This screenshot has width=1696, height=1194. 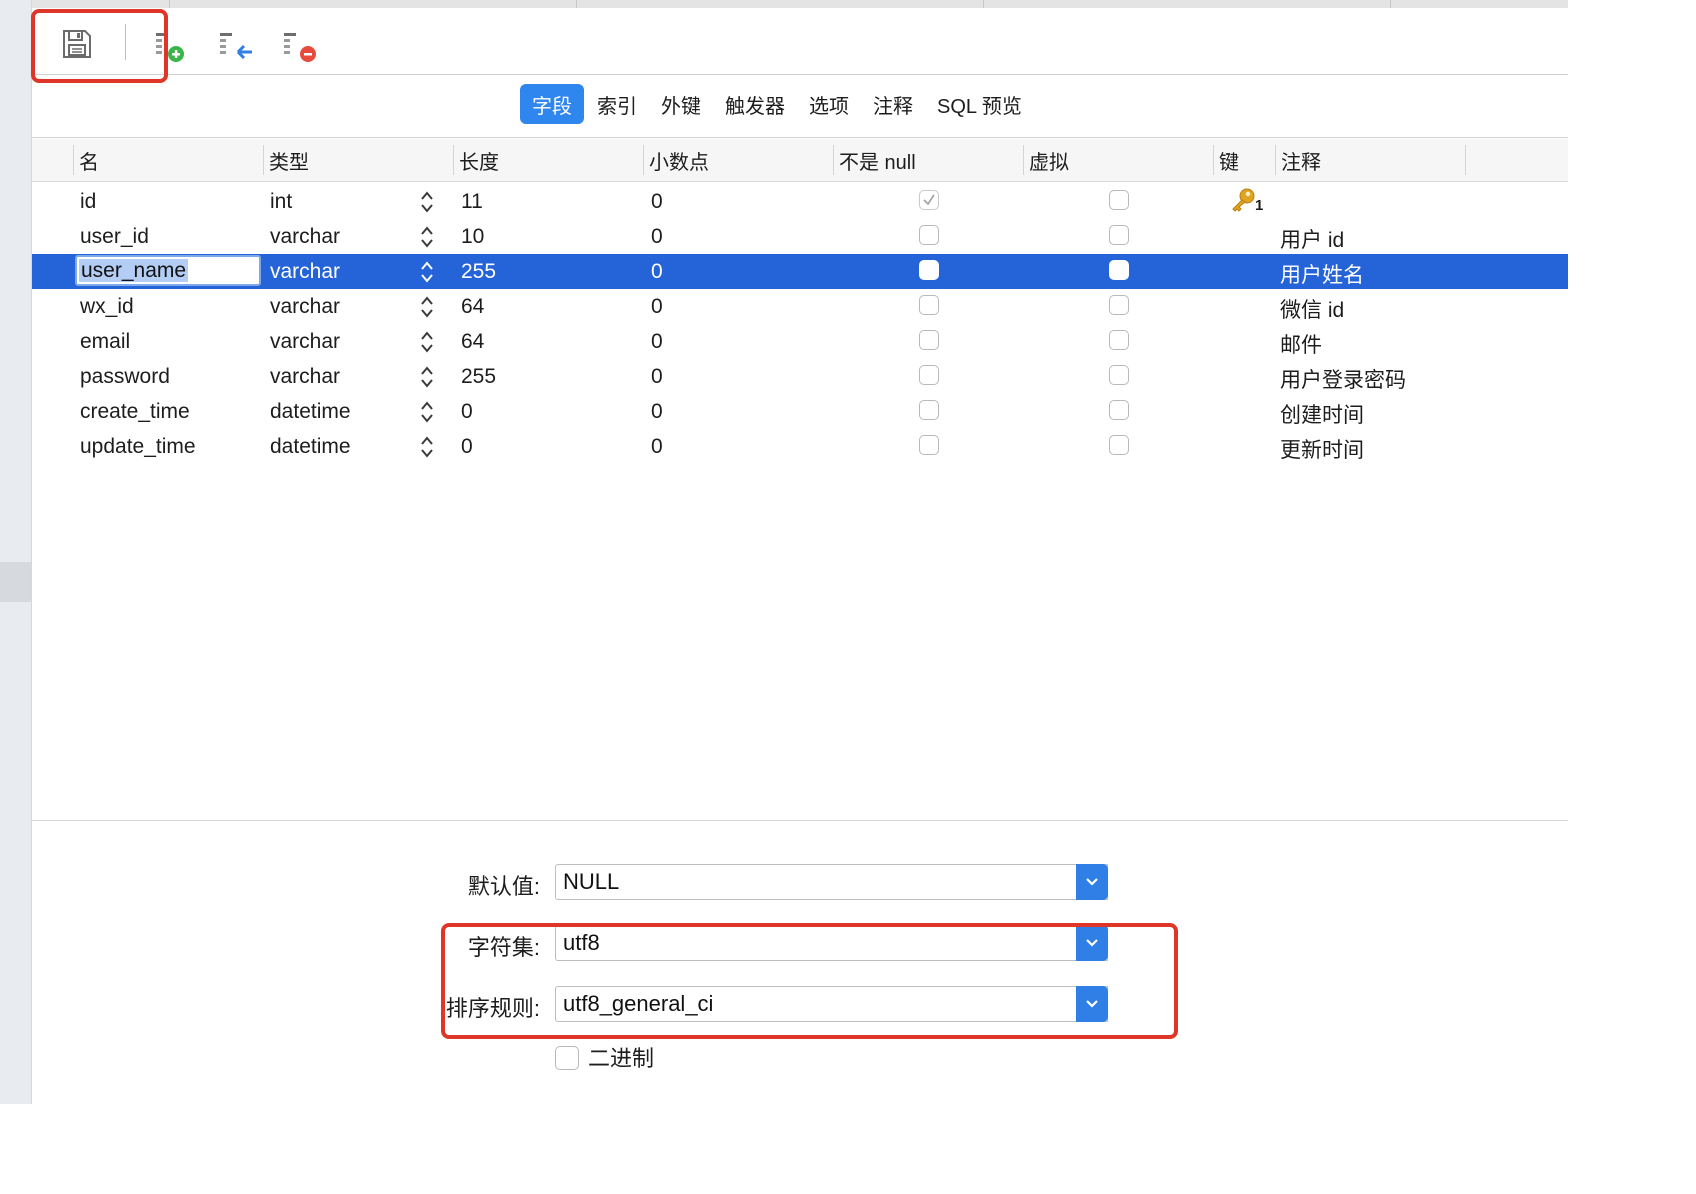 I want to click on column-header-name: 名, so click(x=168, y=160).